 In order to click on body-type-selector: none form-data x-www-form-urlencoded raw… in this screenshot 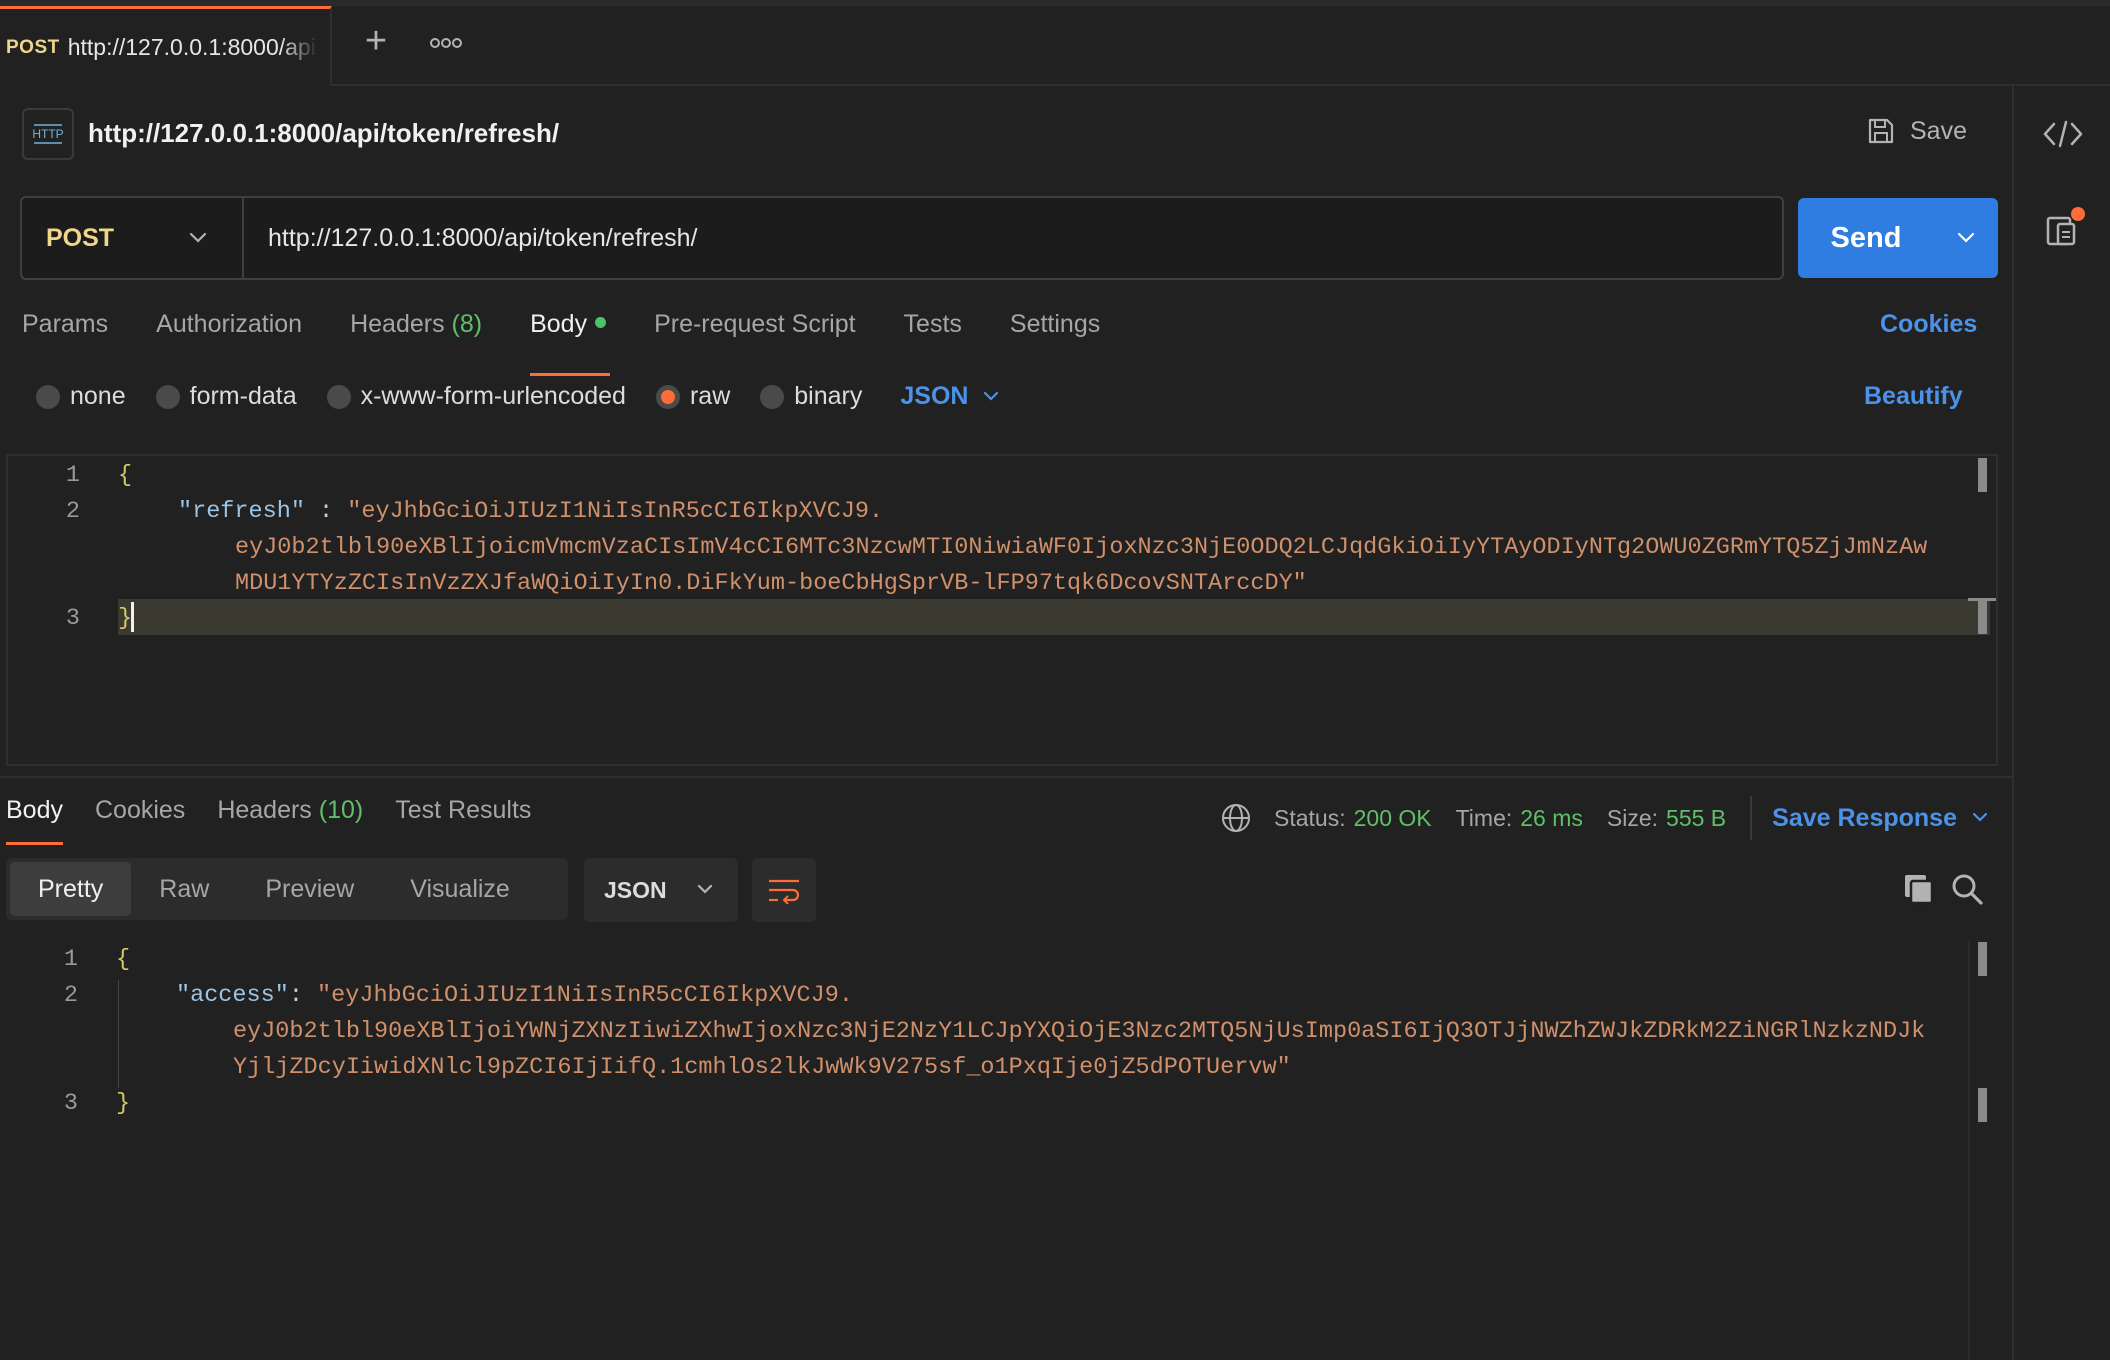, I will do `click(518, 396)`.